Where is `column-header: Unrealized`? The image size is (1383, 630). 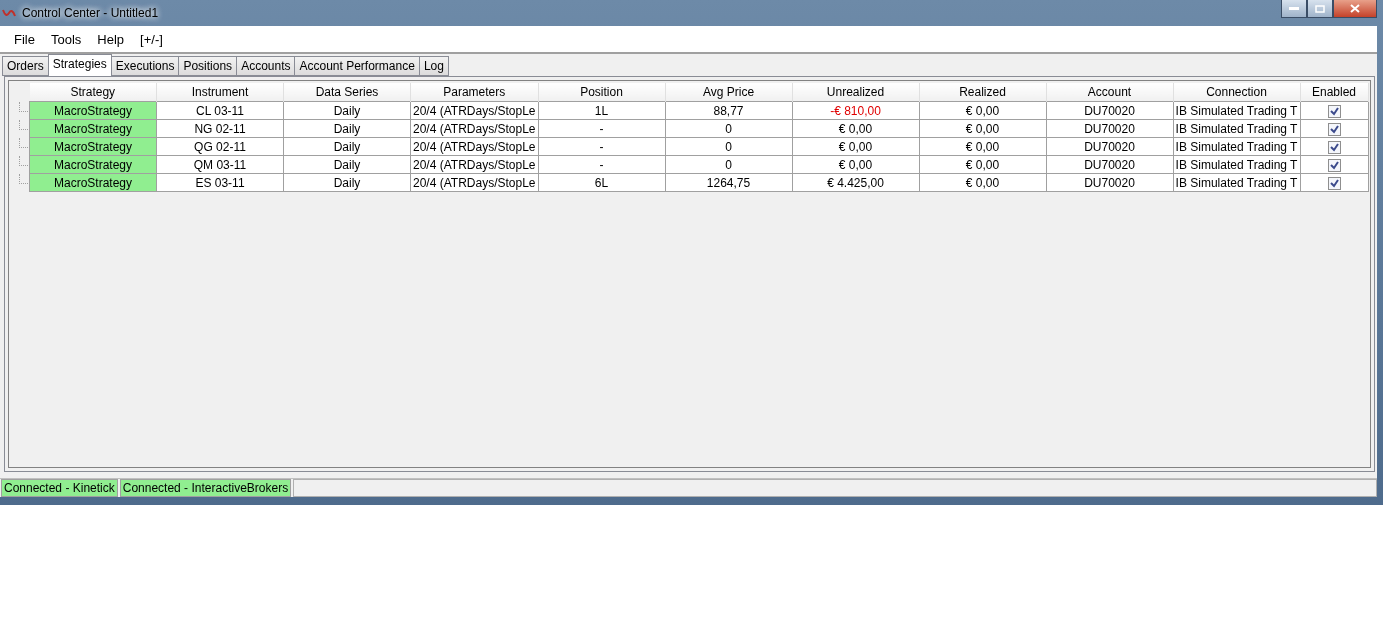
column-header: Unrealized is located at coordinates (855, 92).